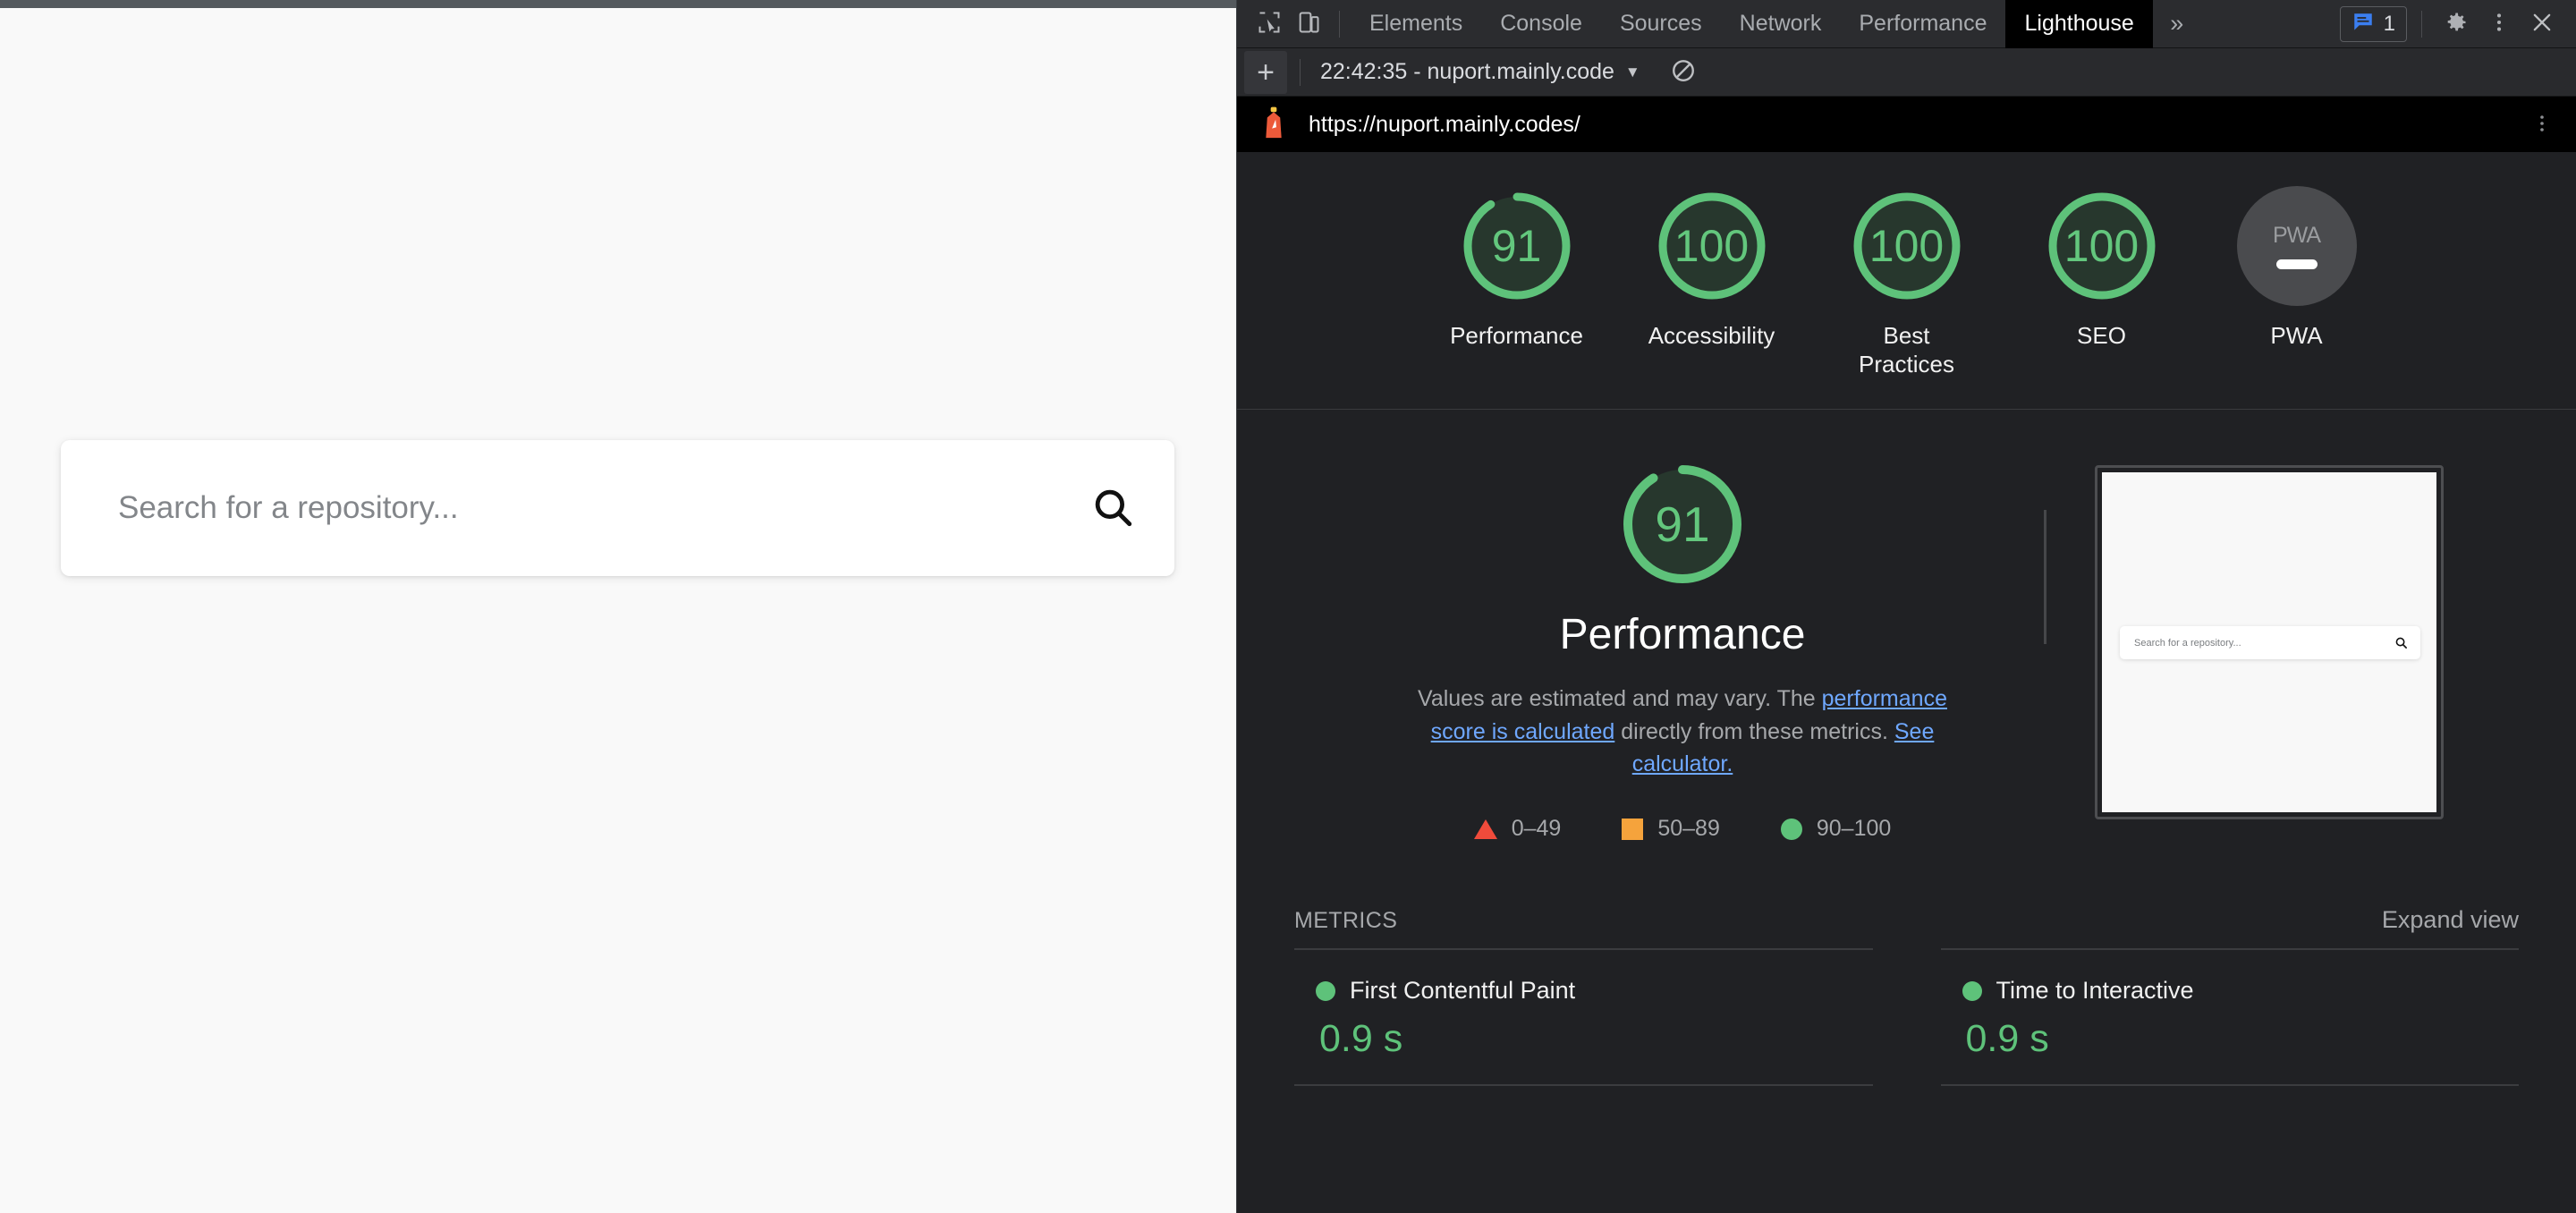  Describe the element at coordinates (2241, 991) in the screenshot. I see `metric-header: Time to Interactive` at that location.